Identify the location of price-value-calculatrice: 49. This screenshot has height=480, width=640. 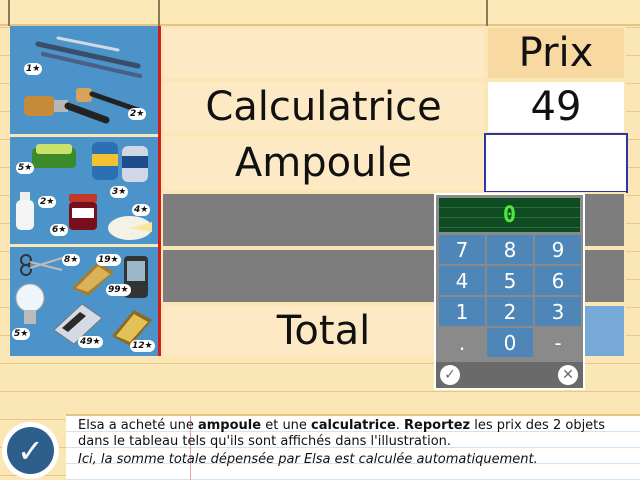
(556, 107).